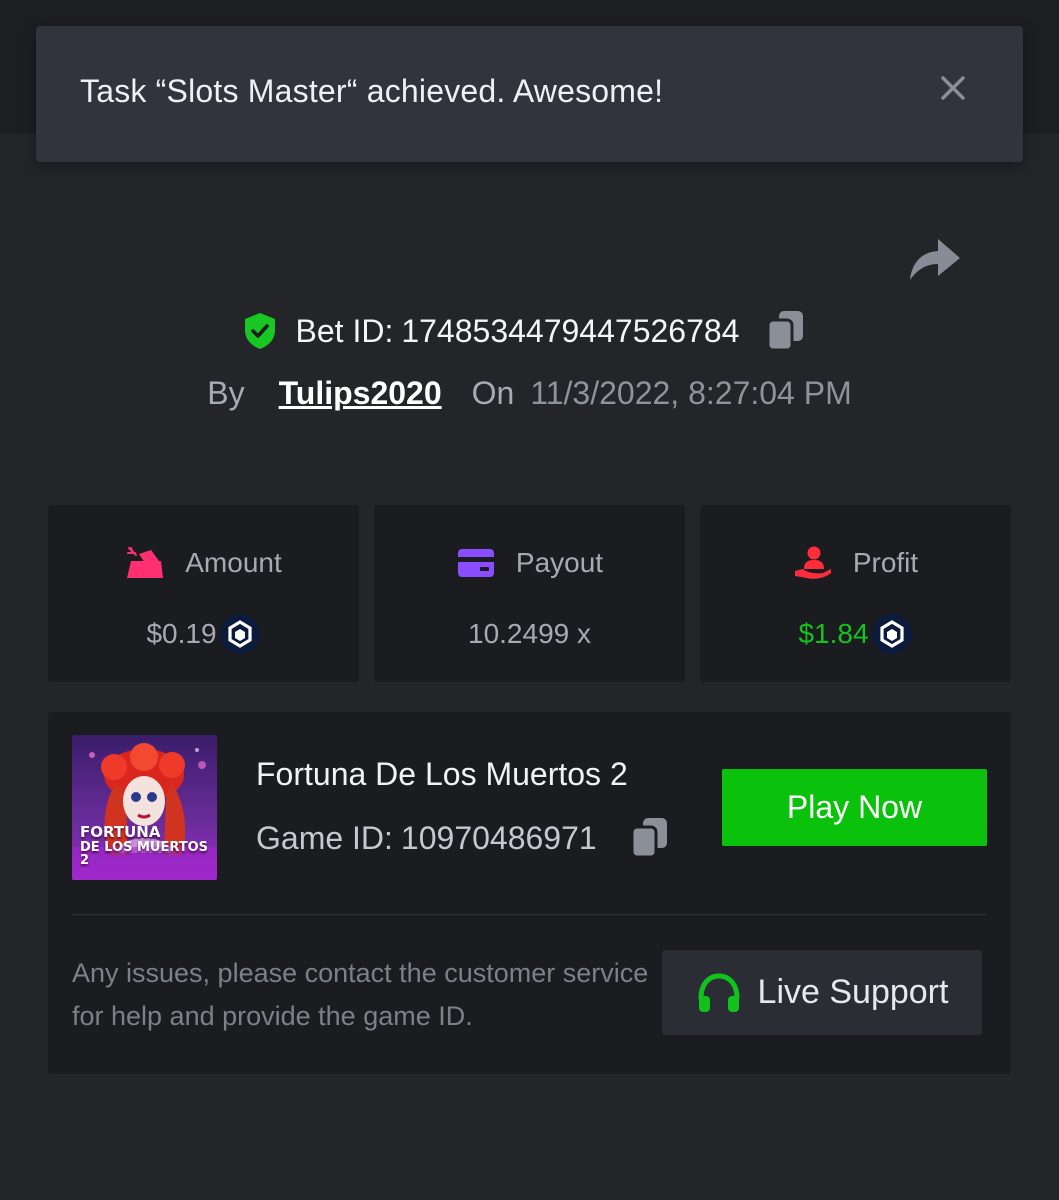 This screenshot has height=1200, width=1059. What do you see at coordinates (855, 593) in the screenshot?
I see `profit-card: Profit $1.84` at bounding box center [855, 593].